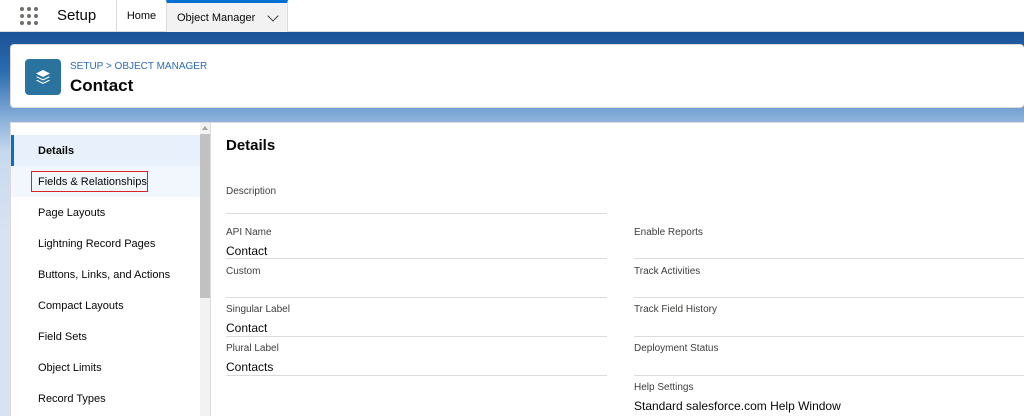  I want to click on stack-layers-icon, so click(43, 77).